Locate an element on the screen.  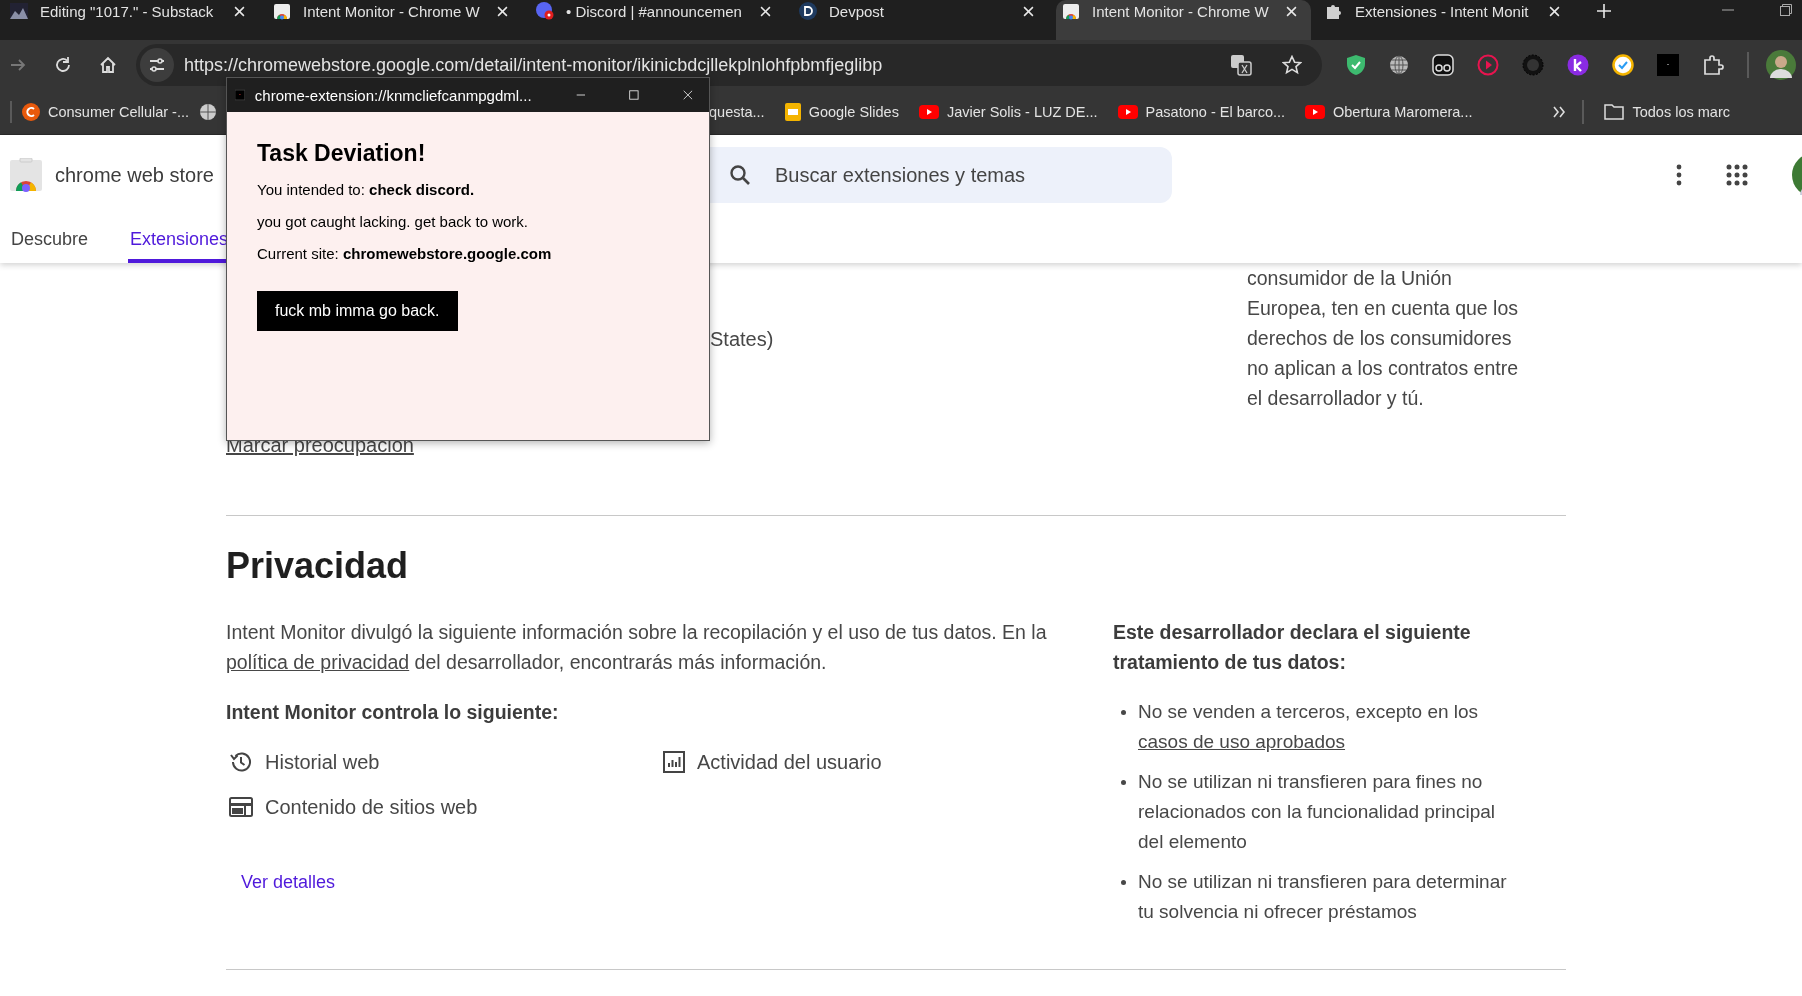
site-settings-icon is located at coordinates (157, 65).